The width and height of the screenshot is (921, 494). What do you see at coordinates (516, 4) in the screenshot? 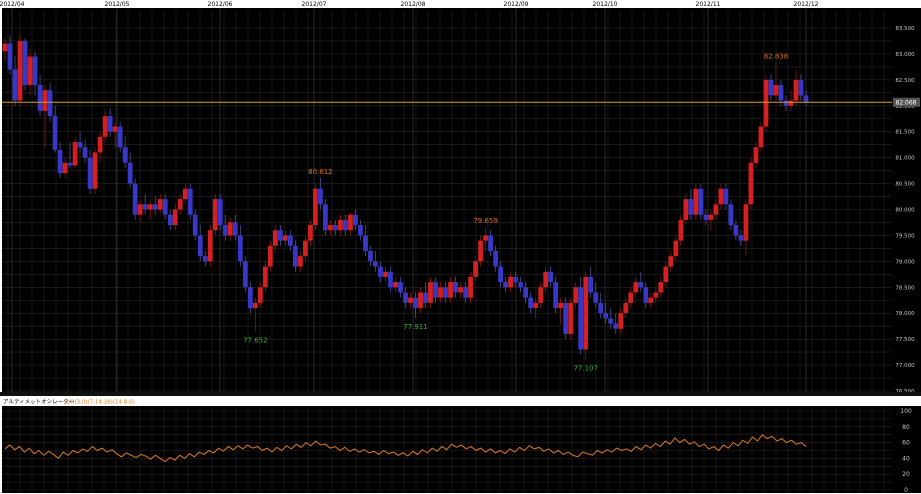
I see `date-tick-label: 2012/09` at bounding box center [516, 4].